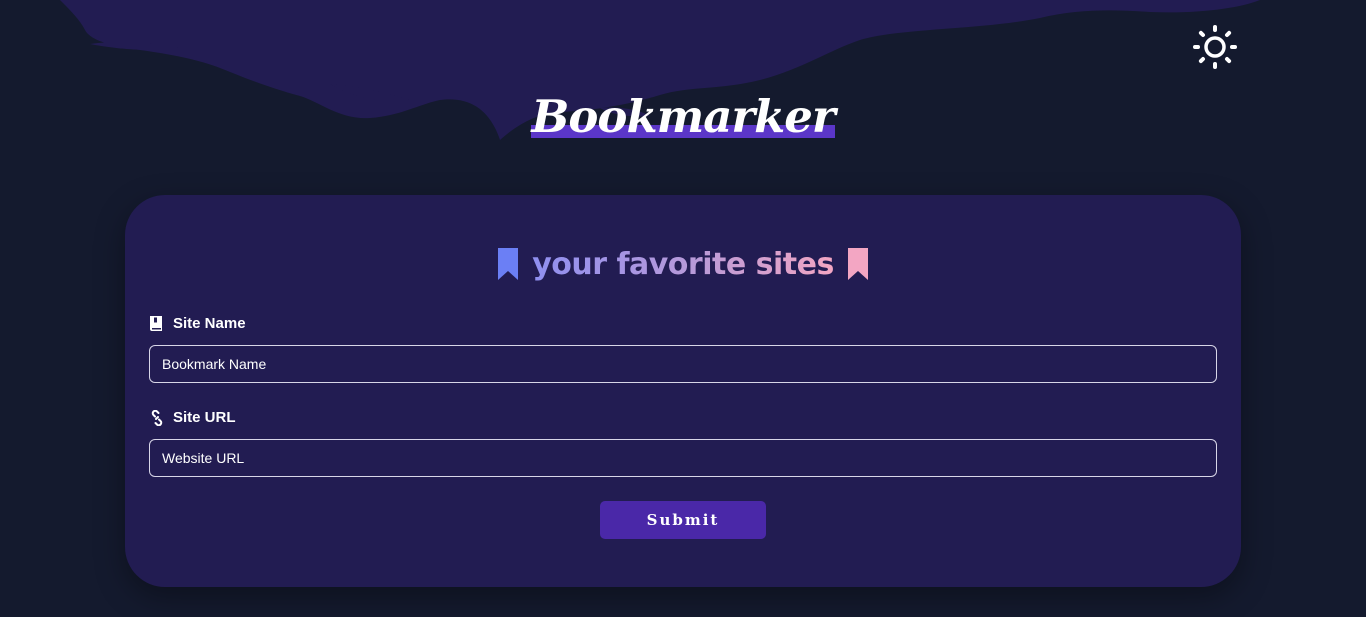 The height and width of the screenshot is (617, 1366). I want to click on logo-wrapper: Bookmarker, so click(683, 117).